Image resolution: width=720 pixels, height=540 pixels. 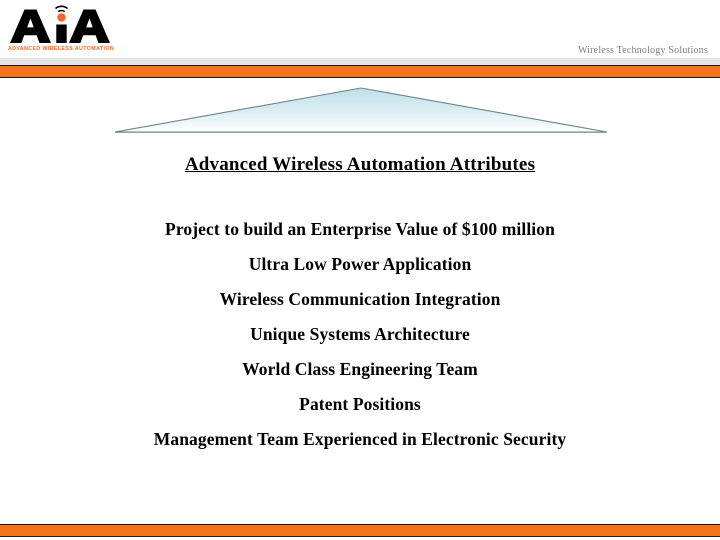 I want to click on mountain-triangle-graphic, so click(x=361, y=111).